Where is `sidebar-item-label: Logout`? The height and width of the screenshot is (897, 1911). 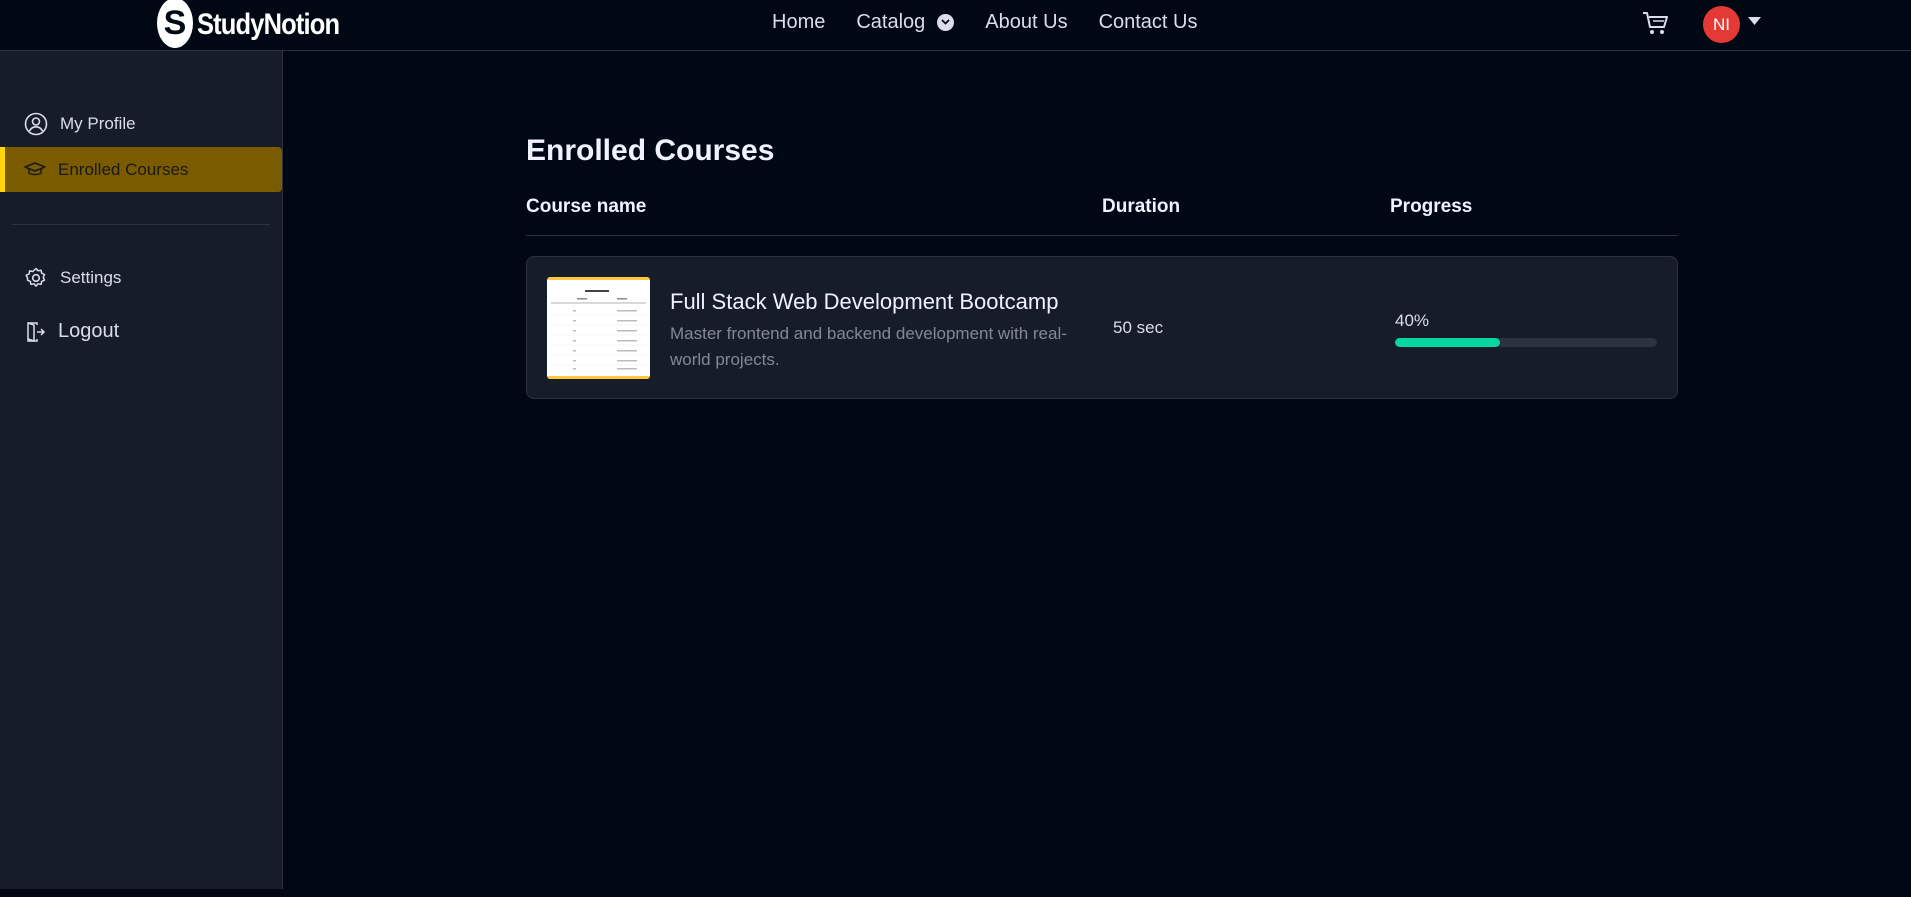 sidebar-item-label: Logout is located at coordinates (89, 331).